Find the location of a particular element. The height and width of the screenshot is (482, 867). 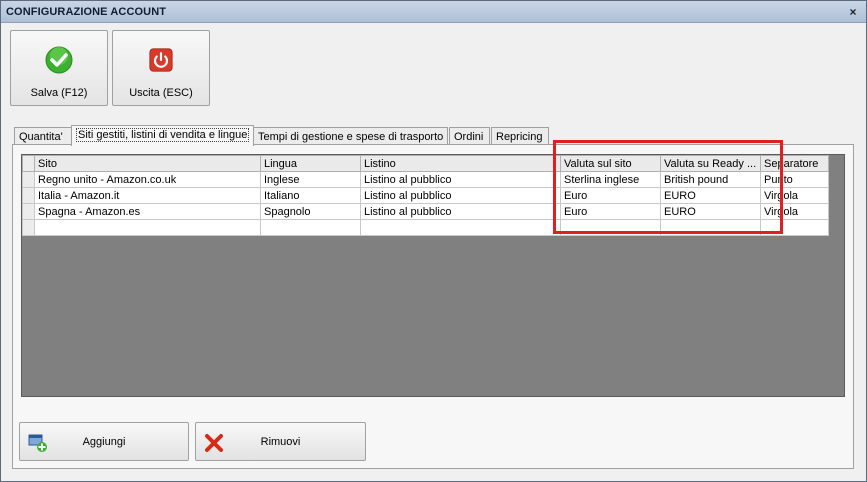

exit-label: Uscita (ESC) is located at coordinates (161, 93).